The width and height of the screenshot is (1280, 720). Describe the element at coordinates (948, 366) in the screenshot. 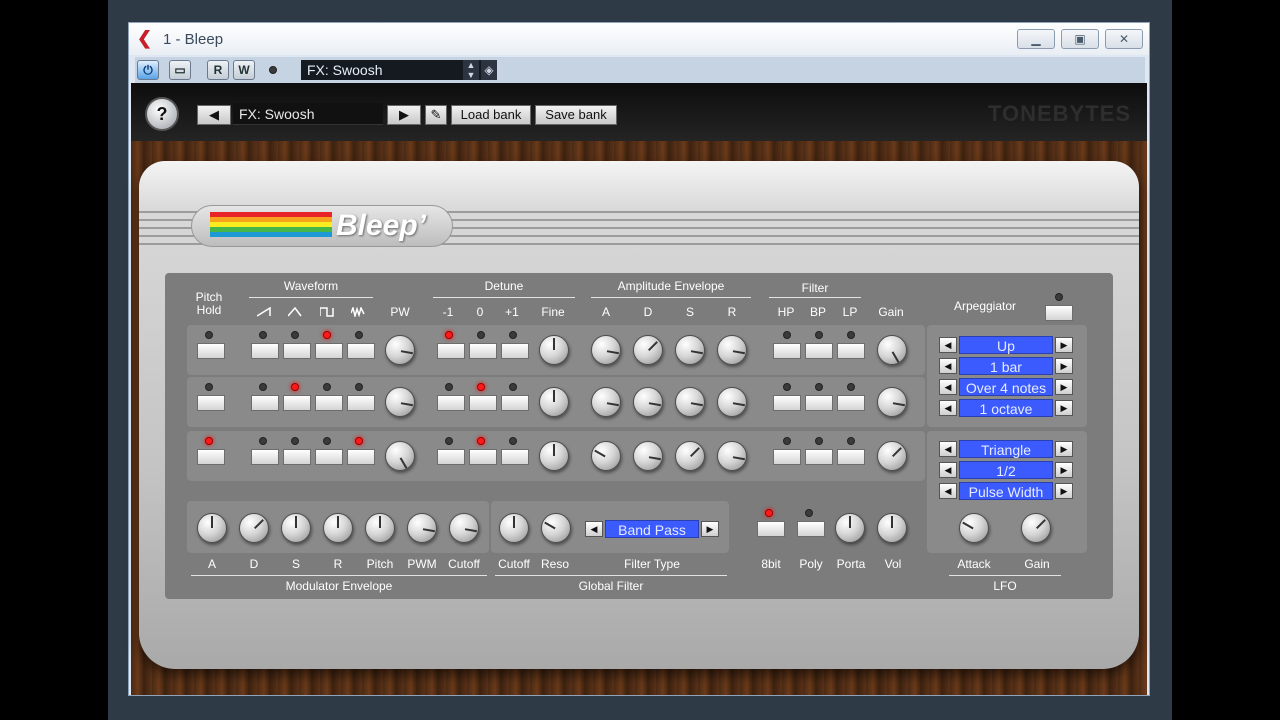

I see `arp-rate-prev-button: ◀` at that location.